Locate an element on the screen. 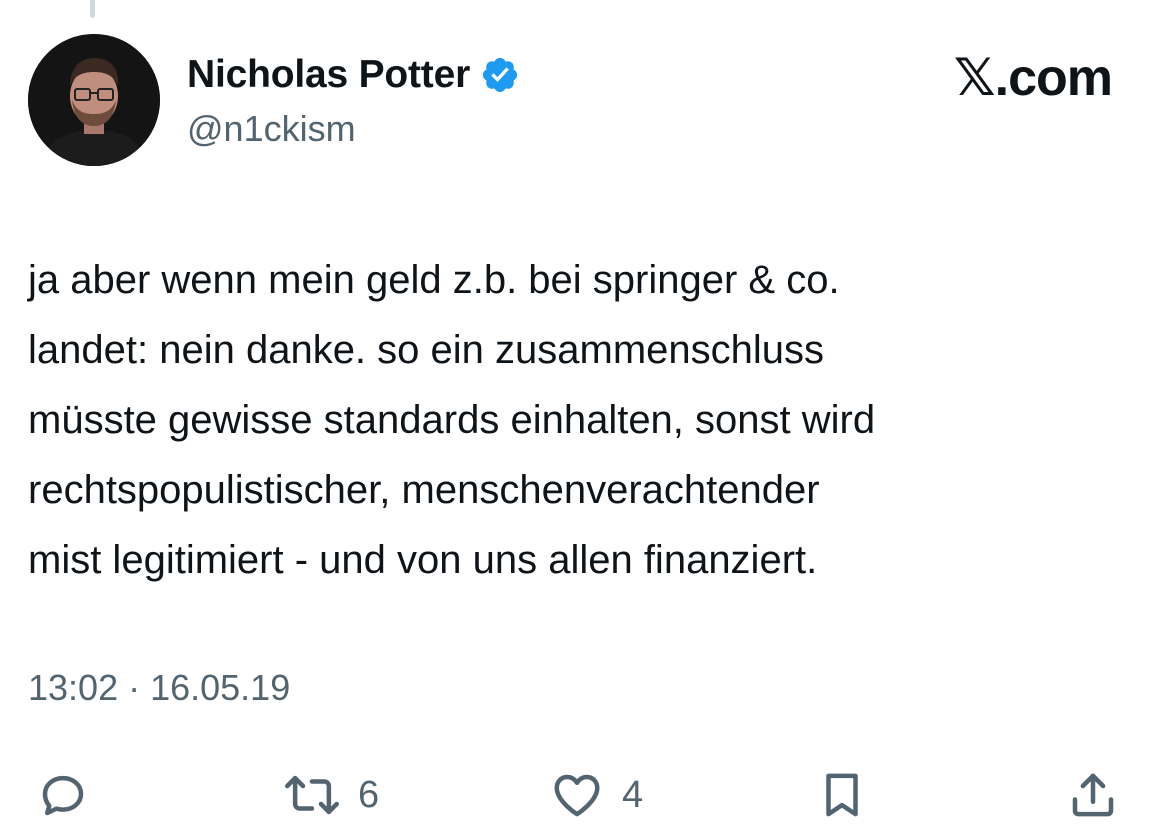 The image size is (1170, 840). like-count: 4 is located at coordinates (633, 794).